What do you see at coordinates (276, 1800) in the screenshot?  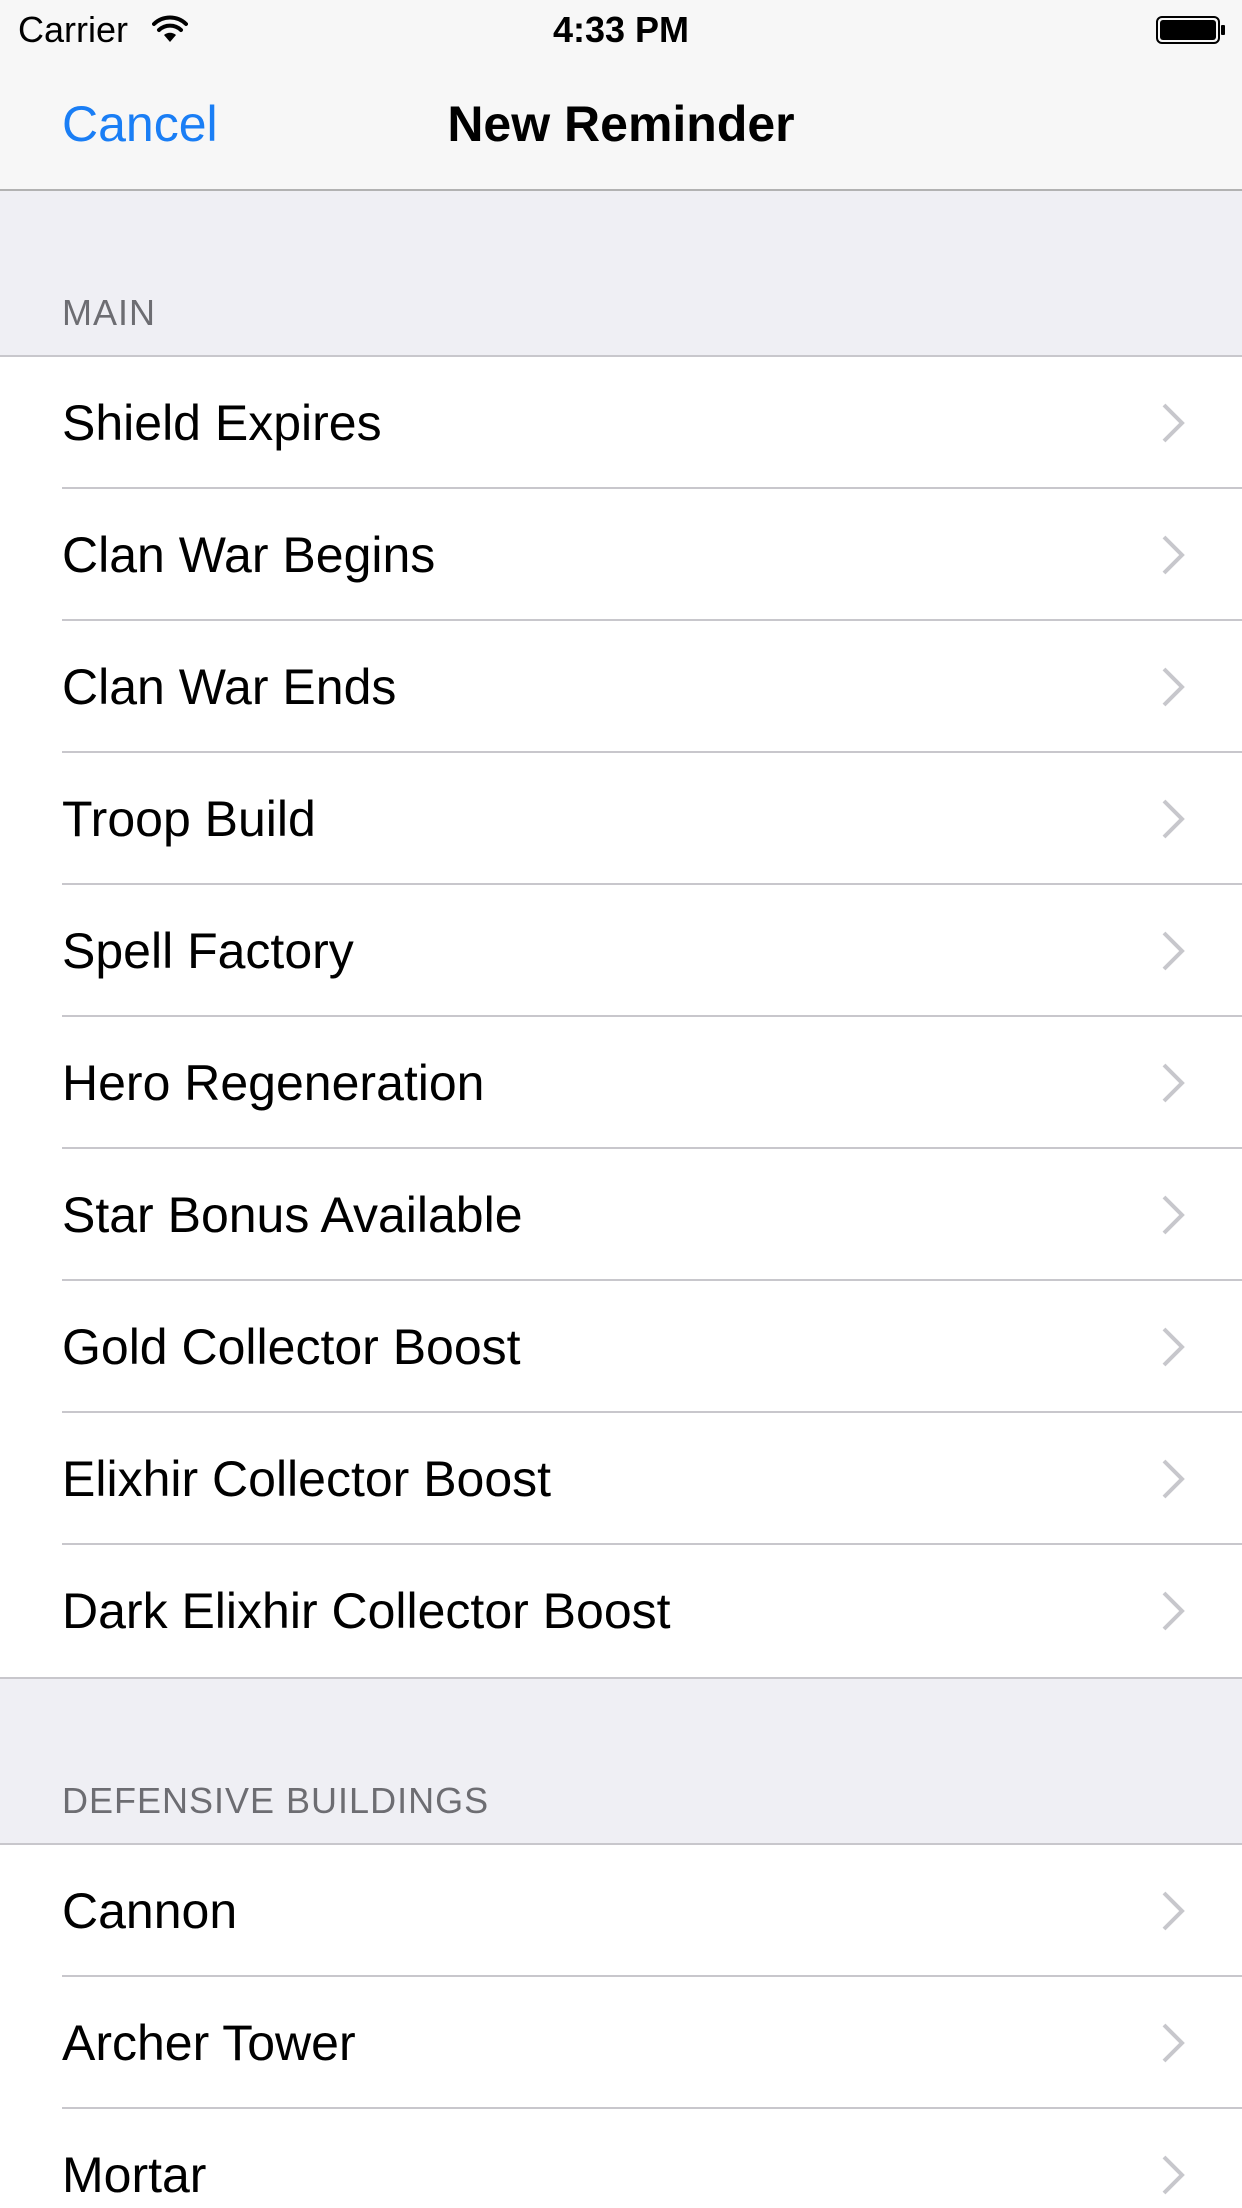 I see `section-header-label: DEFENSIVE BUILDINGS` at bounding box center [276, 1800].